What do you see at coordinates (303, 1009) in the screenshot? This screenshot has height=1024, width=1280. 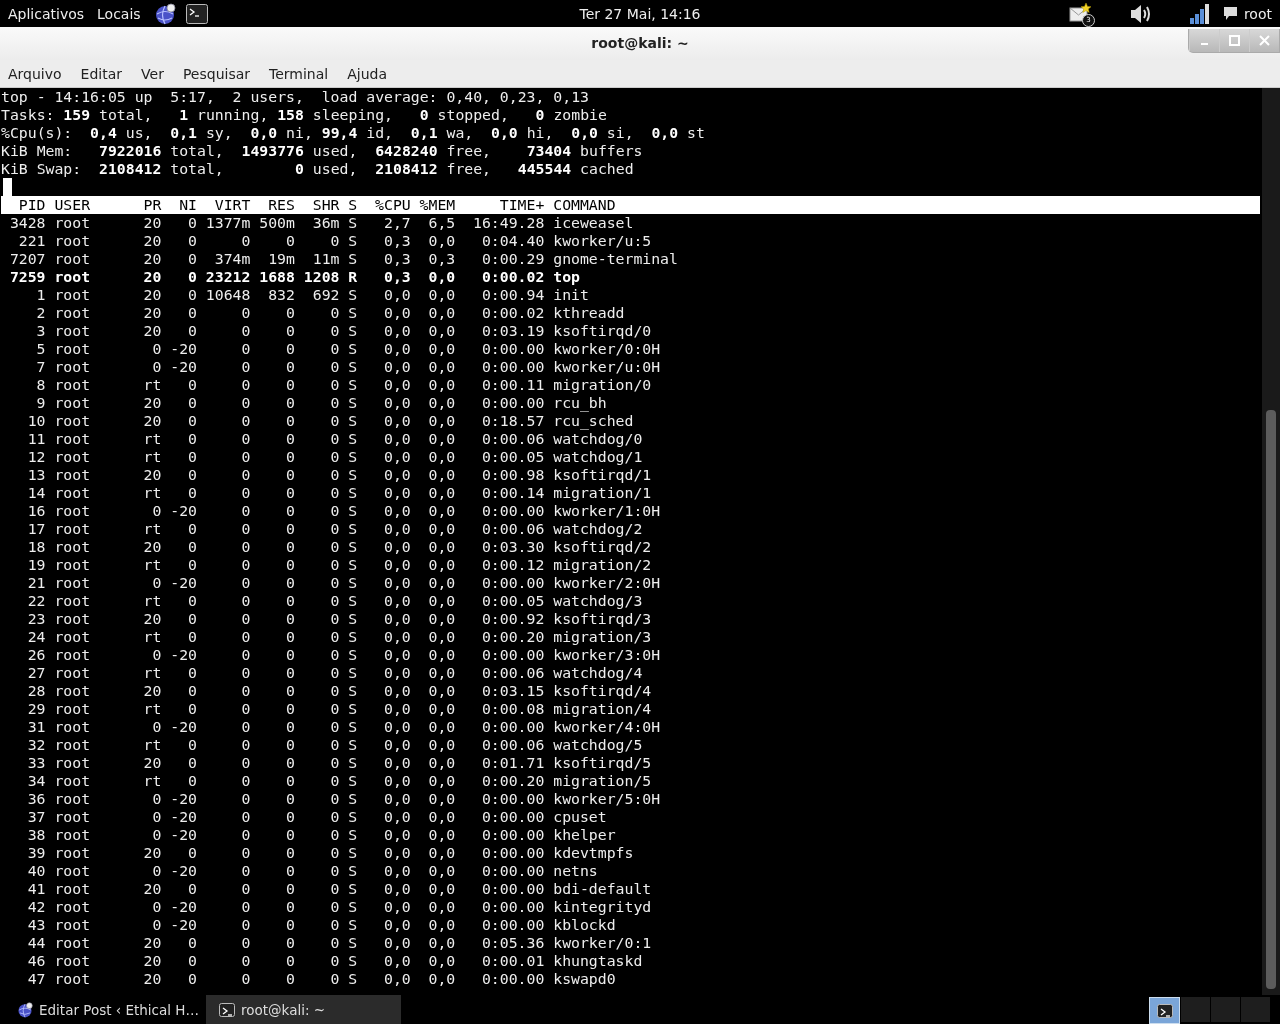 I see `taskbar-button: root@kali: ~` at bounding box center [303, 1009].